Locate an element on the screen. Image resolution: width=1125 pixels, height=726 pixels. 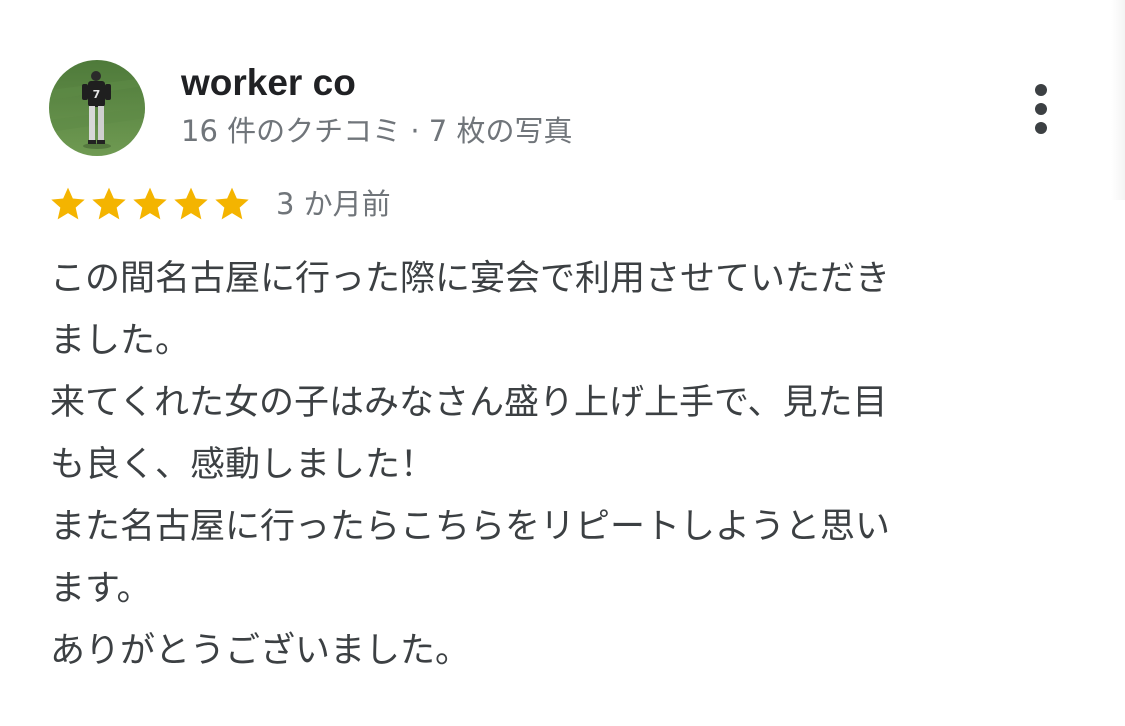
reviewer-name: worker co is located at coordinates (268, 83).